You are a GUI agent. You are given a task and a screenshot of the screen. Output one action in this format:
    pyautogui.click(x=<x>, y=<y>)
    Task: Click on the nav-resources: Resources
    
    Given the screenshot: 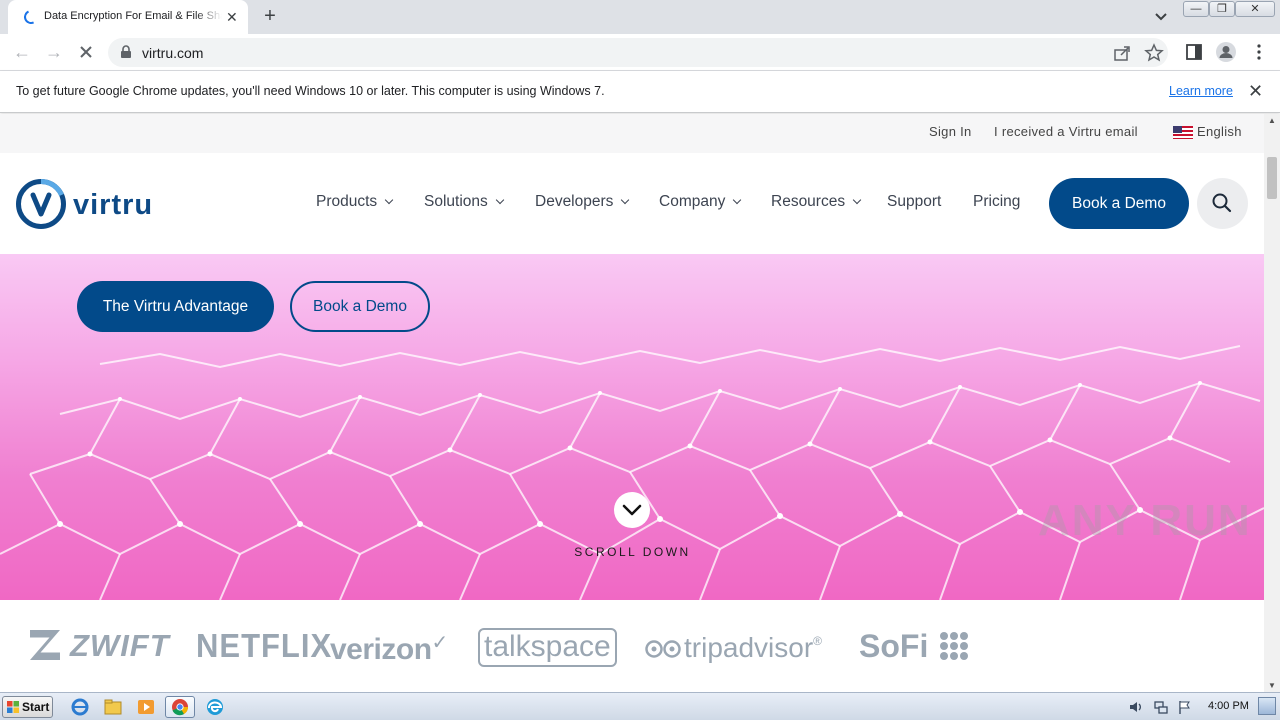 What is the action you would take?
    pyautogui.click(x=816, y=202)
    